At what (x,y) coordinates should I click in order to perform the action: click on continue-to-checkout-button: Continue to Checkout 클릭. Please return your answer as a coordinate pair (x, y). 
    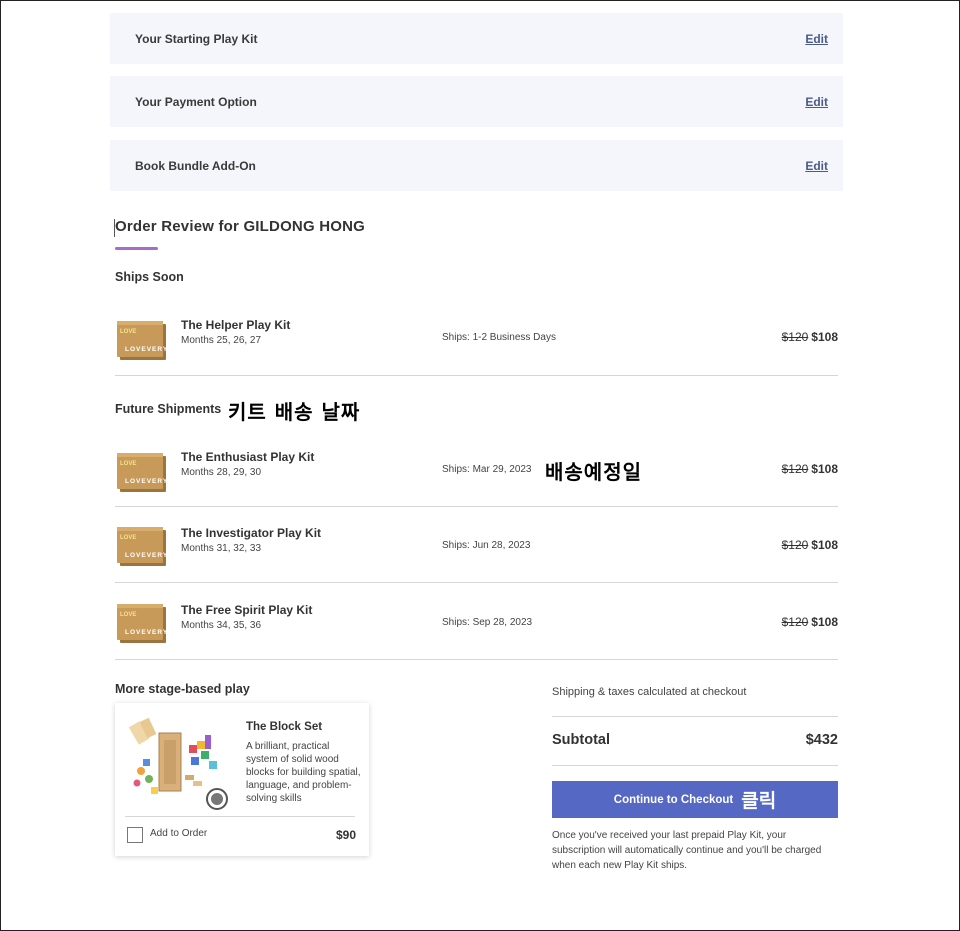
    Looking at the image, I should click on (695, 799).